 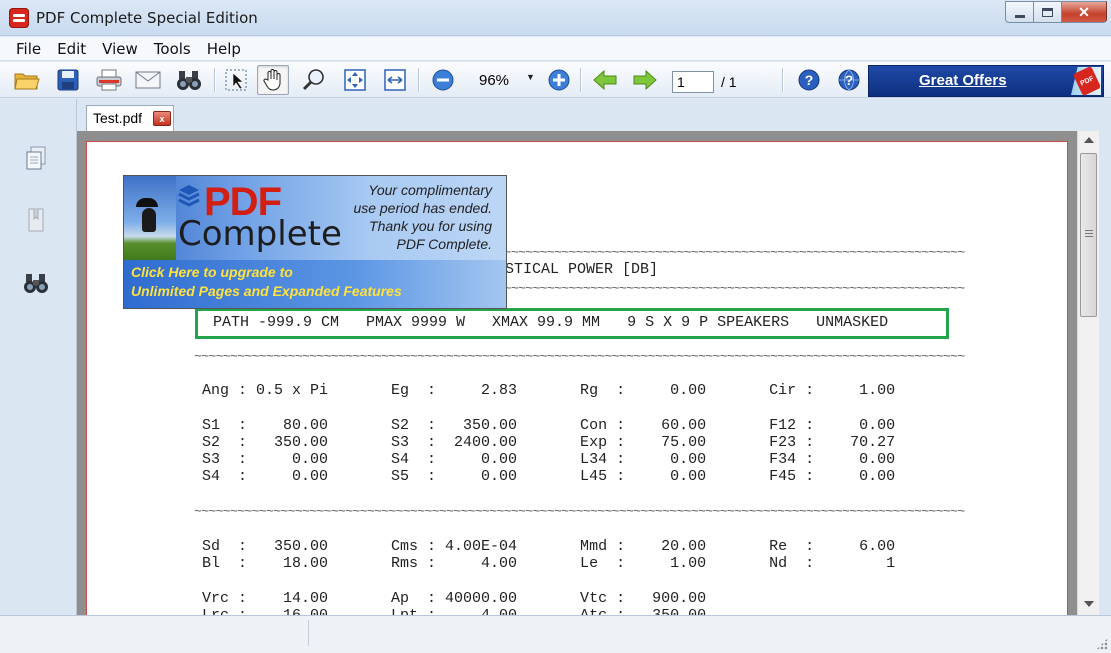 What do you see at coordinates (120, 49) in the screenshot?
I see `menu-view: View` at bounding box center [120, 49].